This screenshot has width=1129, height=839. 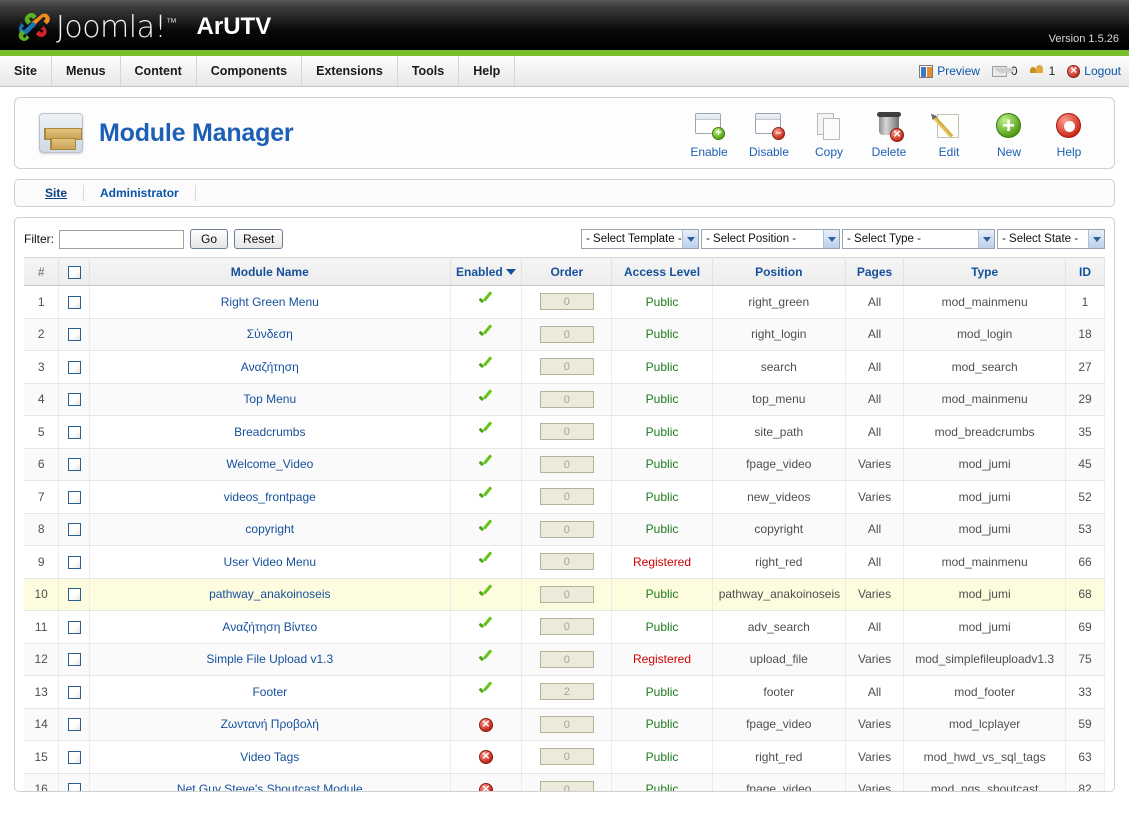 What do you see at coordinates (889, 133) in the screenshot?
I see `delete-button: Delete` at bounding box center [889, 133].